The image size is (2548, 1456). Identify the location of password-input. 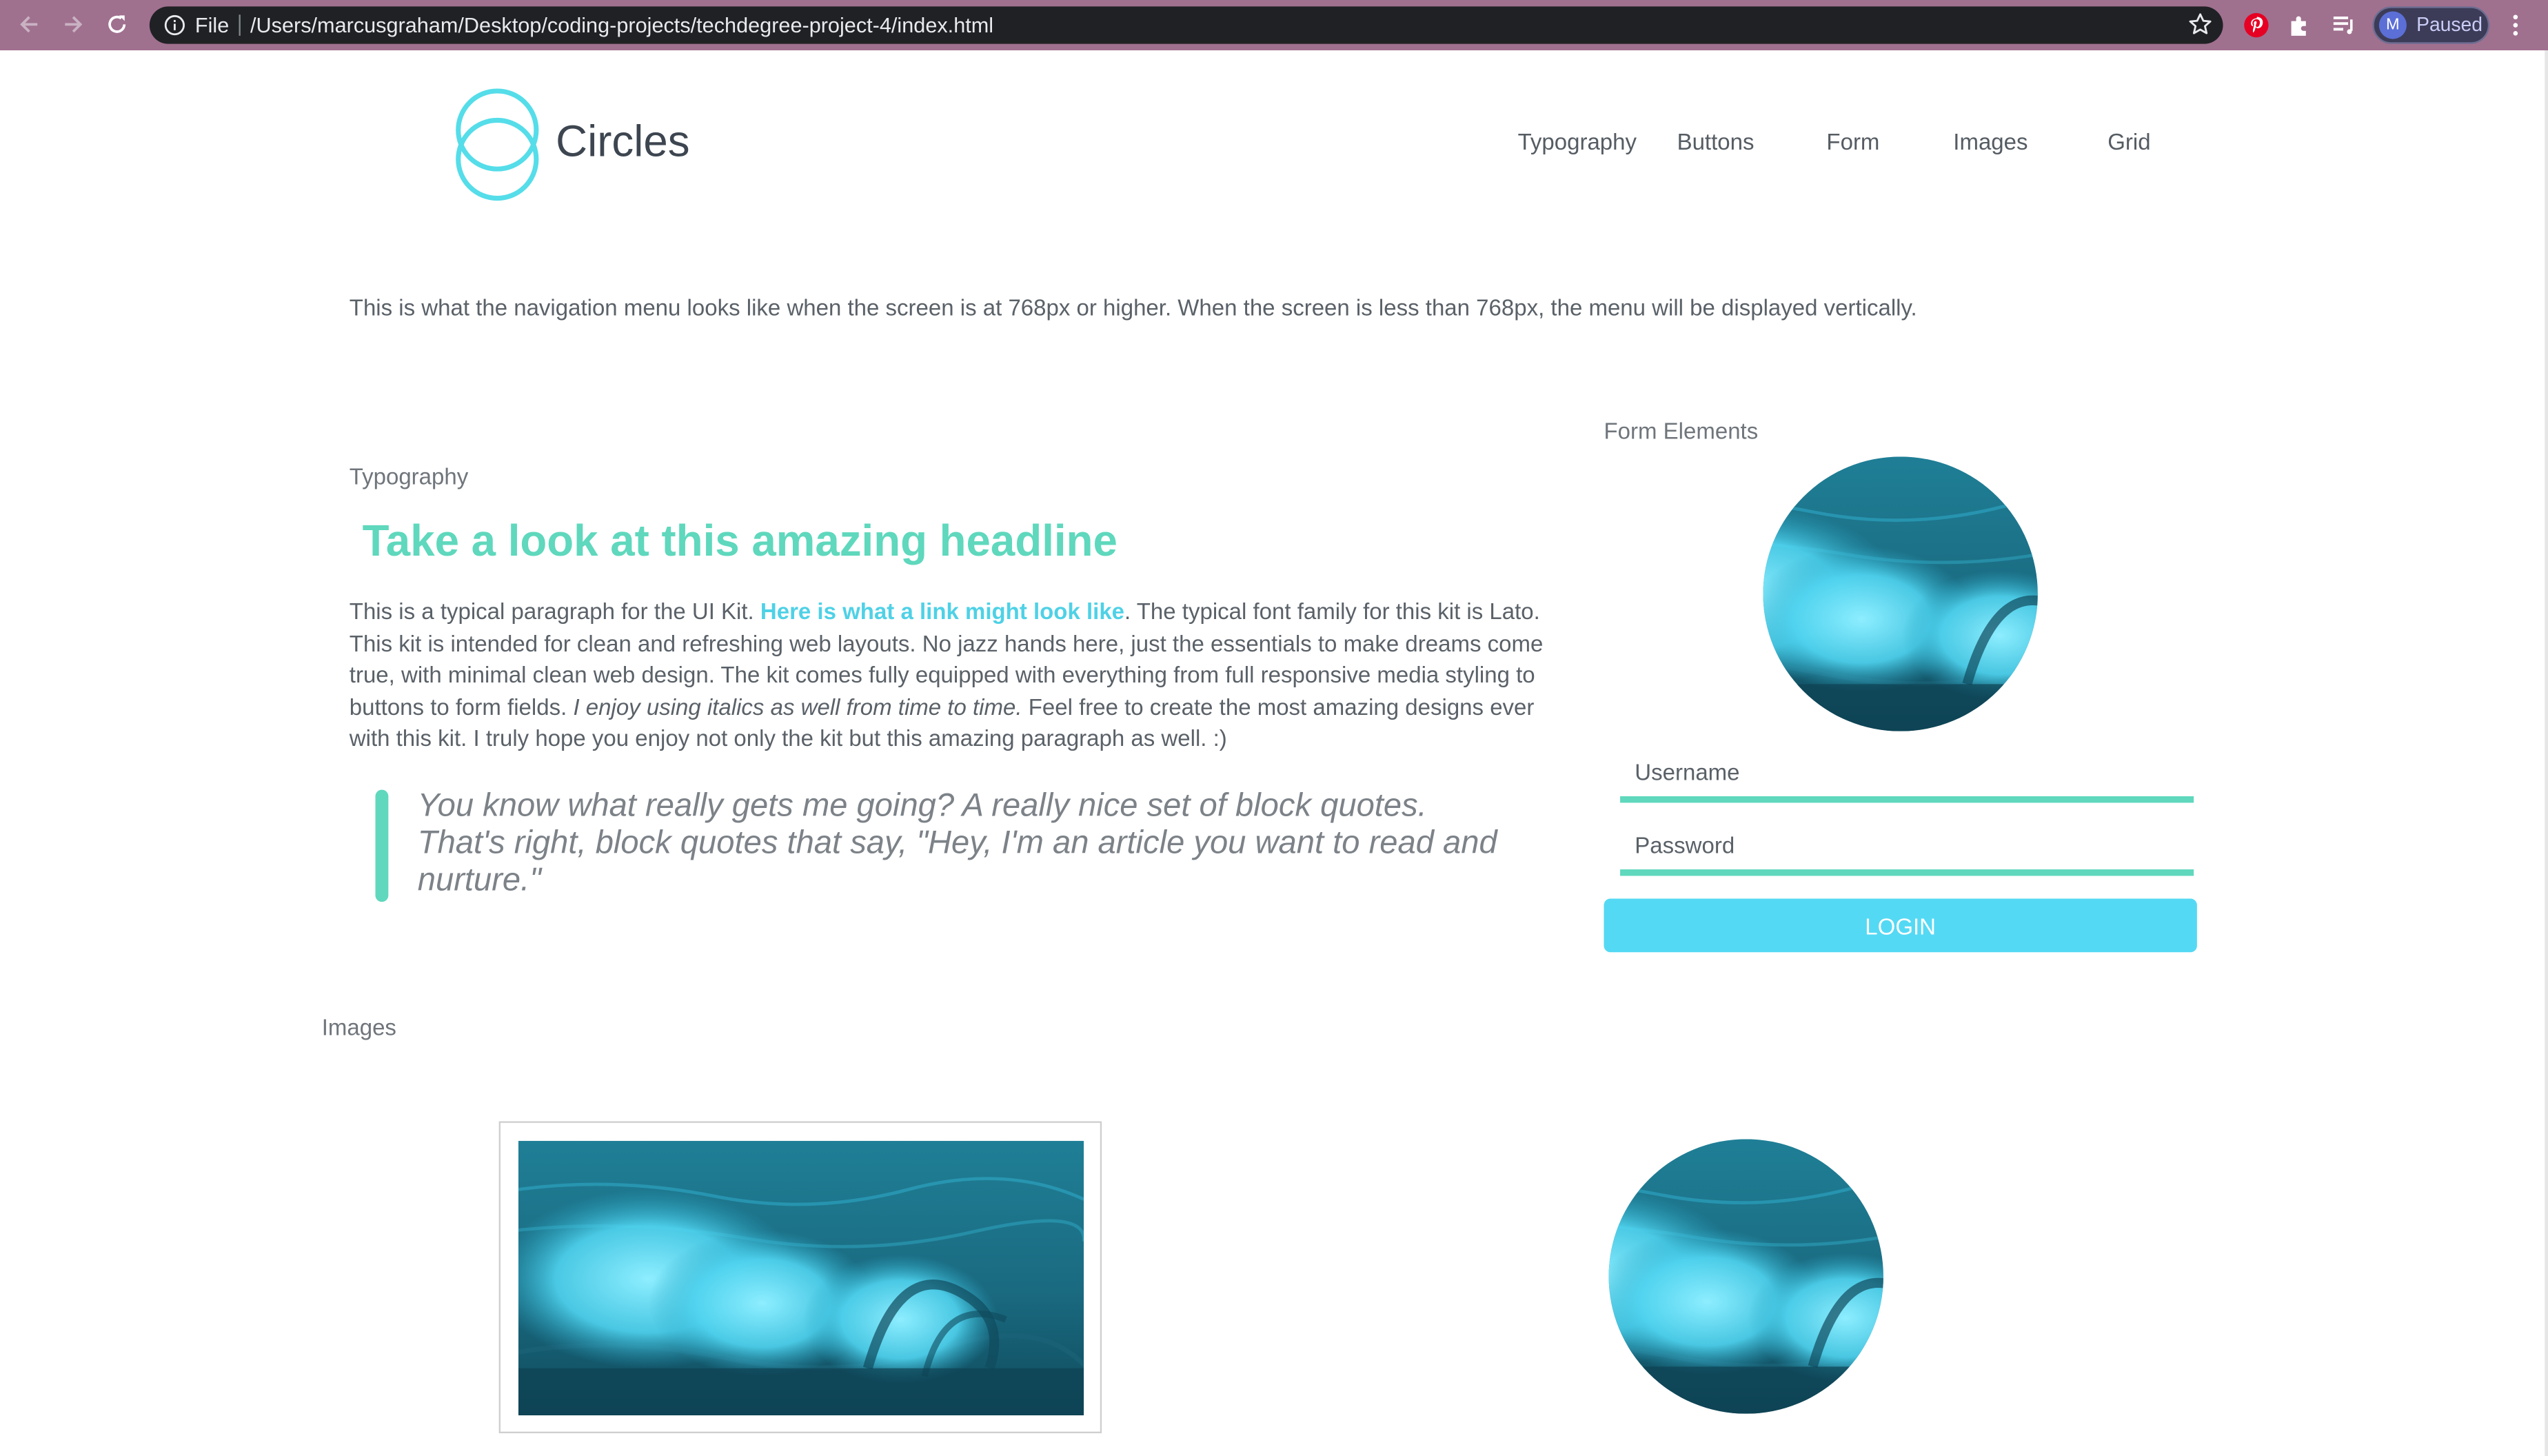
(1907, 848).